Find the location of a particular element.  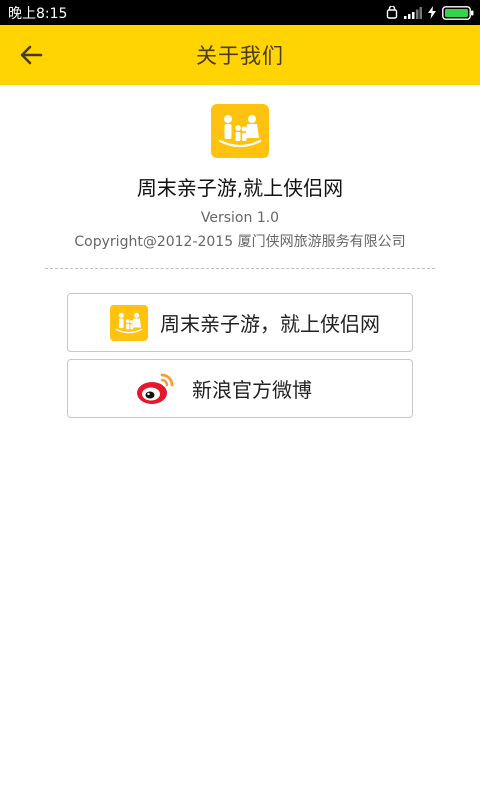

app-slogan: 周末亲子游,就上侠侣网 is located at coordinates (240, 188).